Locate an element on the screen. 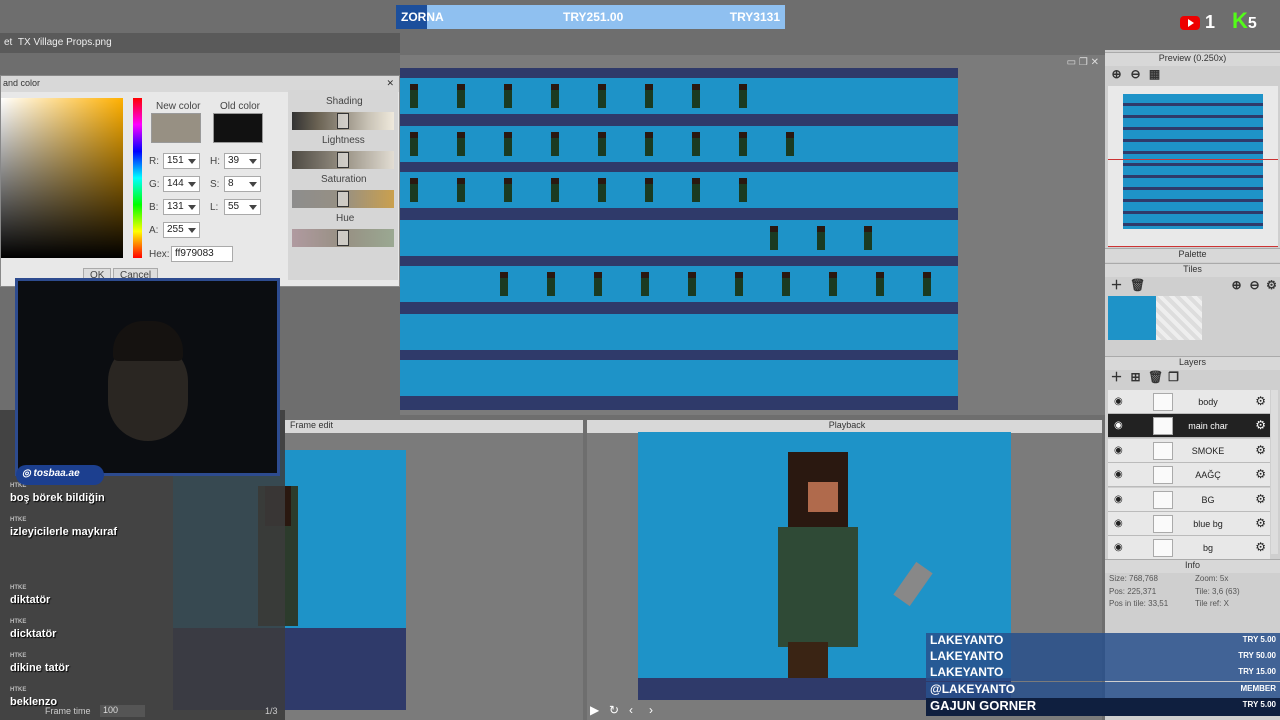 The width and height of the screenshot is (1280, 720). donation-amount: TRY 50.00 is located at coordinates (1257, 656).